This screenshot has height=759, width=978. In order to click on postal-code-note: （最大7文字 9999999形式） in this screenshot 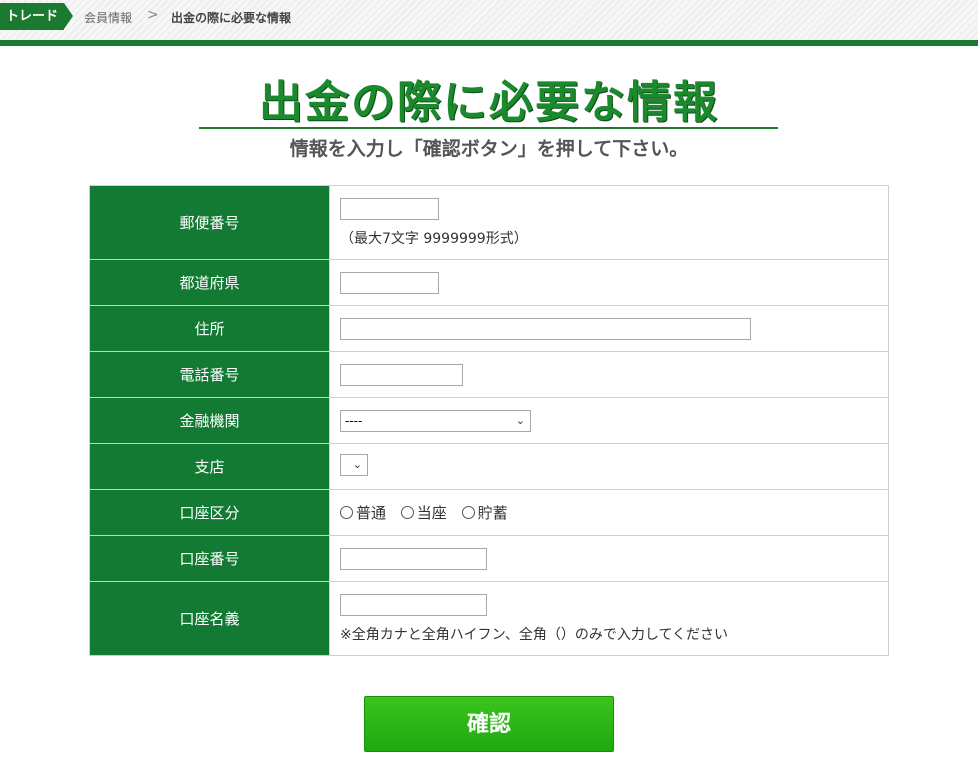, I will do `click(434, 238)`.